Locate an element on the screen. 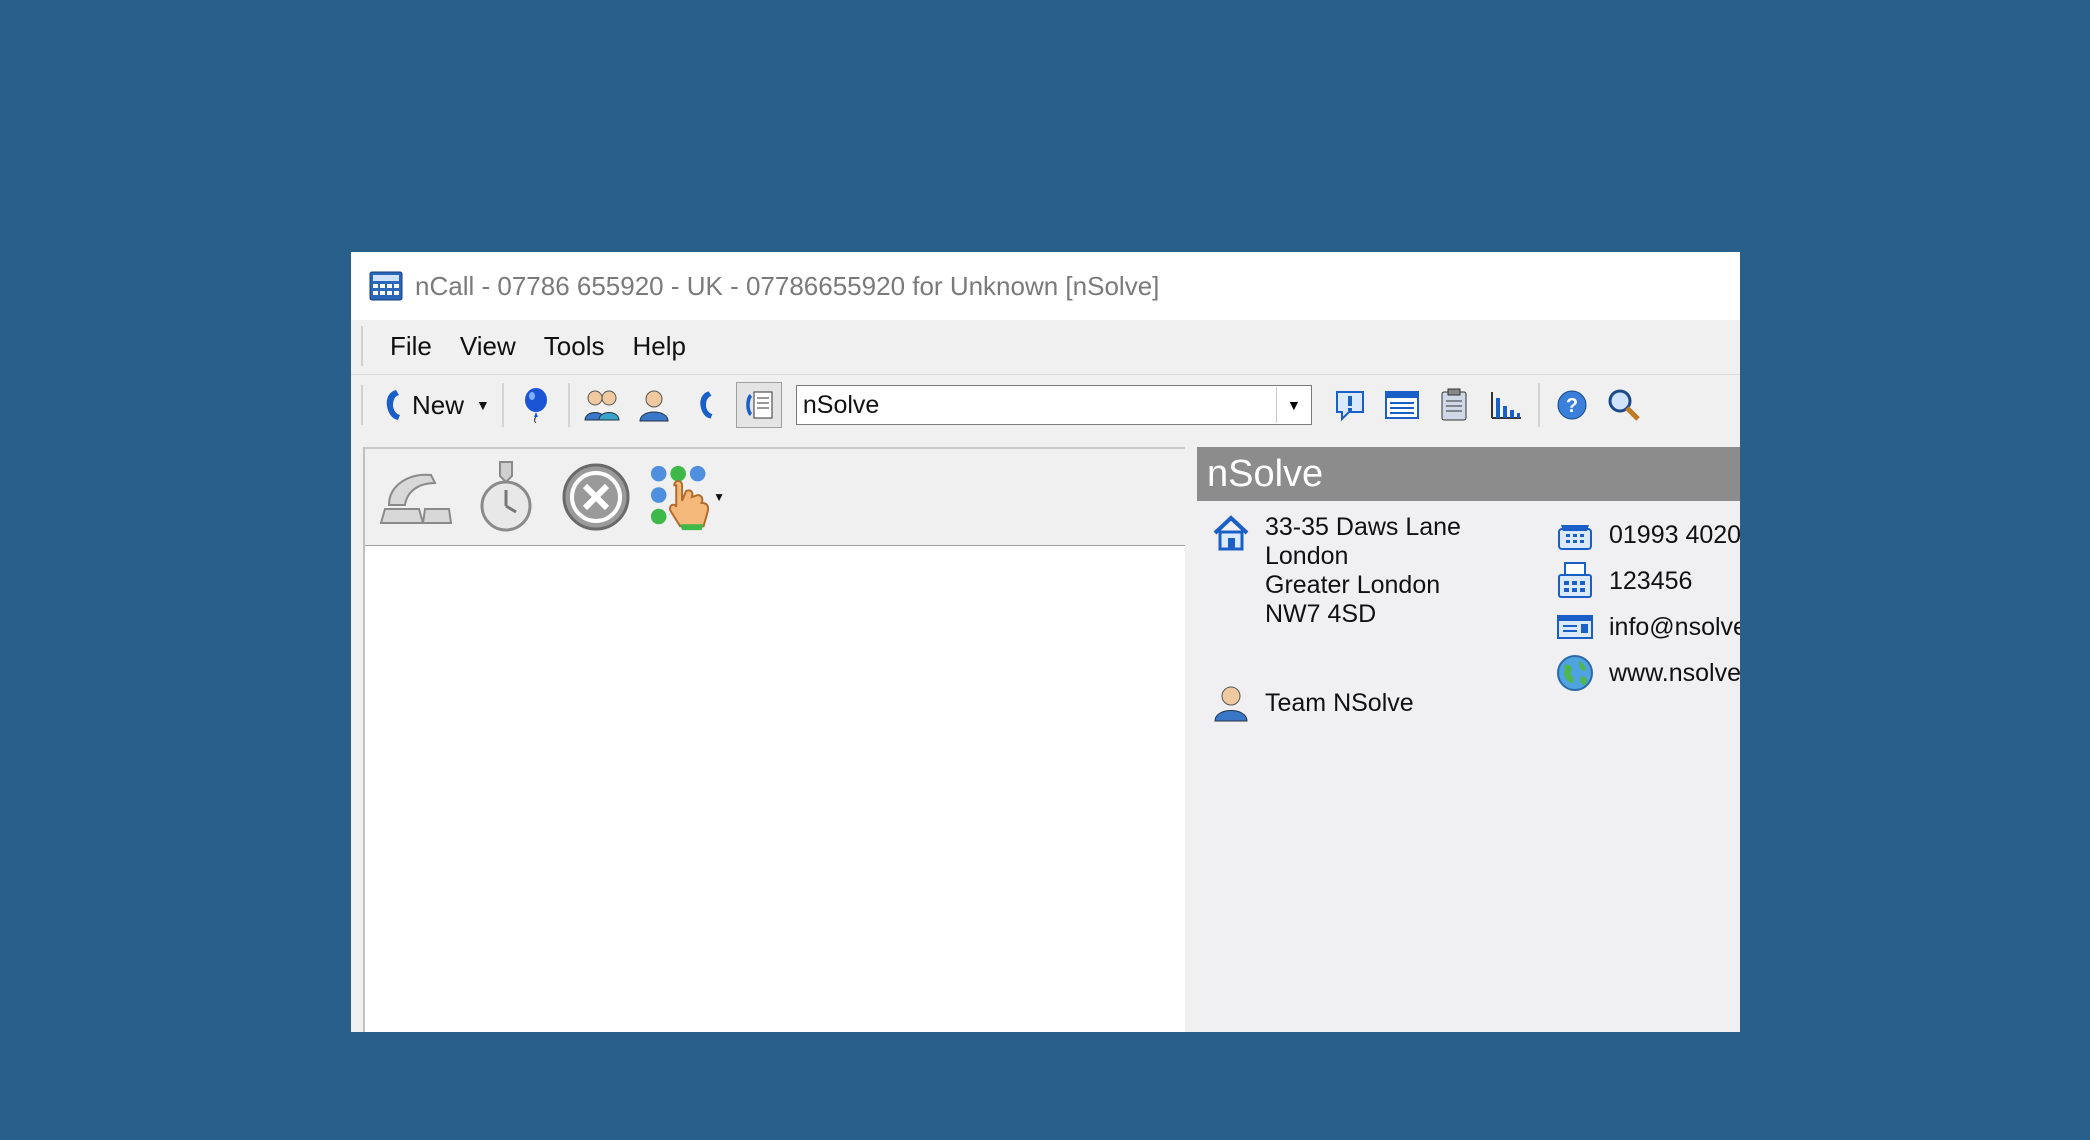 This screenshot has height=1140, width=2090. website-row: www.nsolve is located at coordinates (1647, 673).